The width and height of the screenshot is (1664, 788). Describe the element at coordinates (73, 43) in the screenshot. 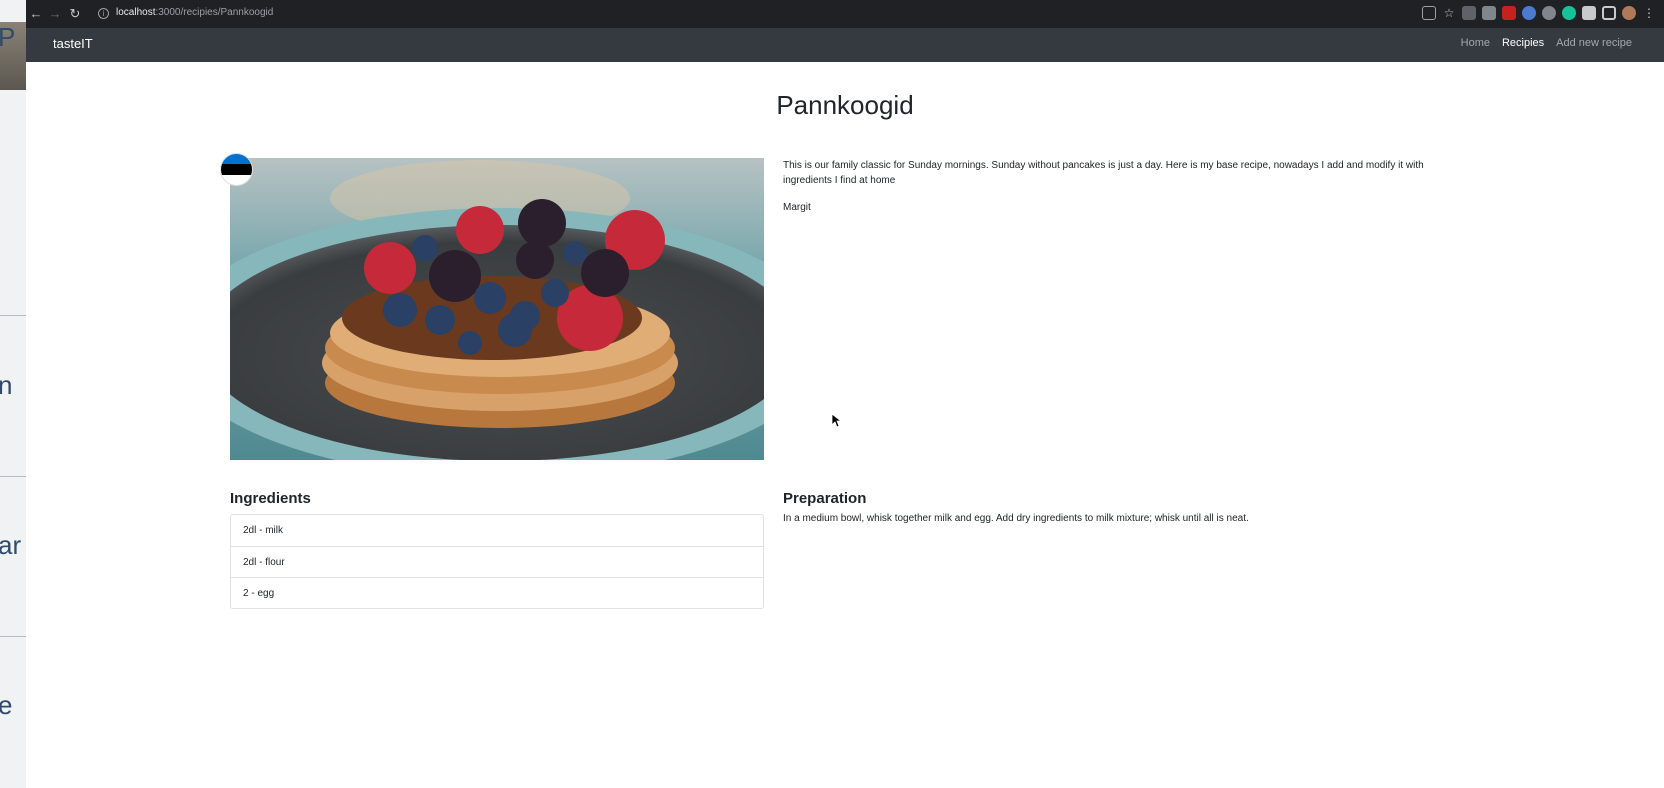

I see `brand-logo: tasteIT` at that location.